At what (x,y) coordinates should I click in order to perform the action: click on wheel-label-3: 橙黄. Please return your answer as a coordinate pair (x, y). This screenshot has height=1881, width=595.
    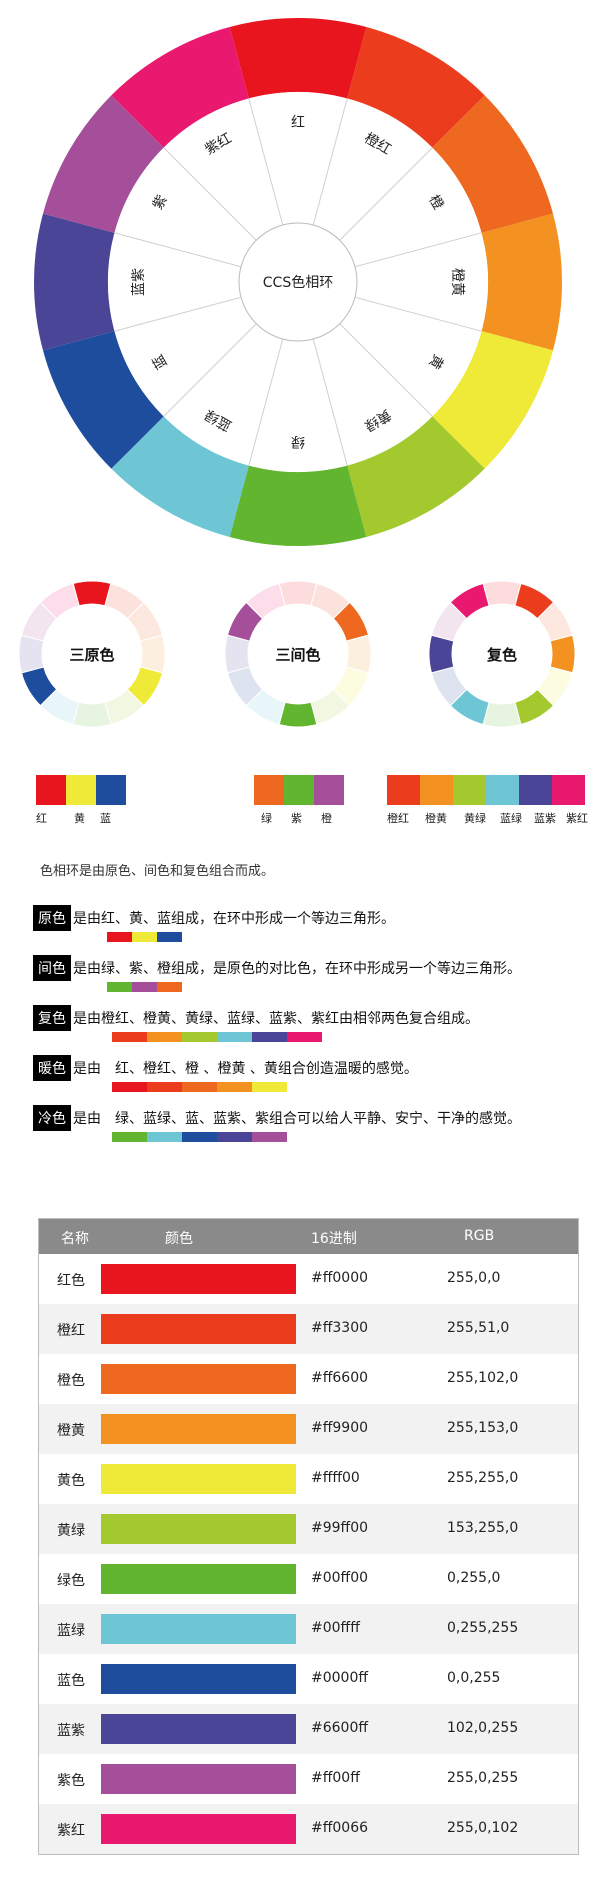
    Looking at the image, I should click on (457, 282).